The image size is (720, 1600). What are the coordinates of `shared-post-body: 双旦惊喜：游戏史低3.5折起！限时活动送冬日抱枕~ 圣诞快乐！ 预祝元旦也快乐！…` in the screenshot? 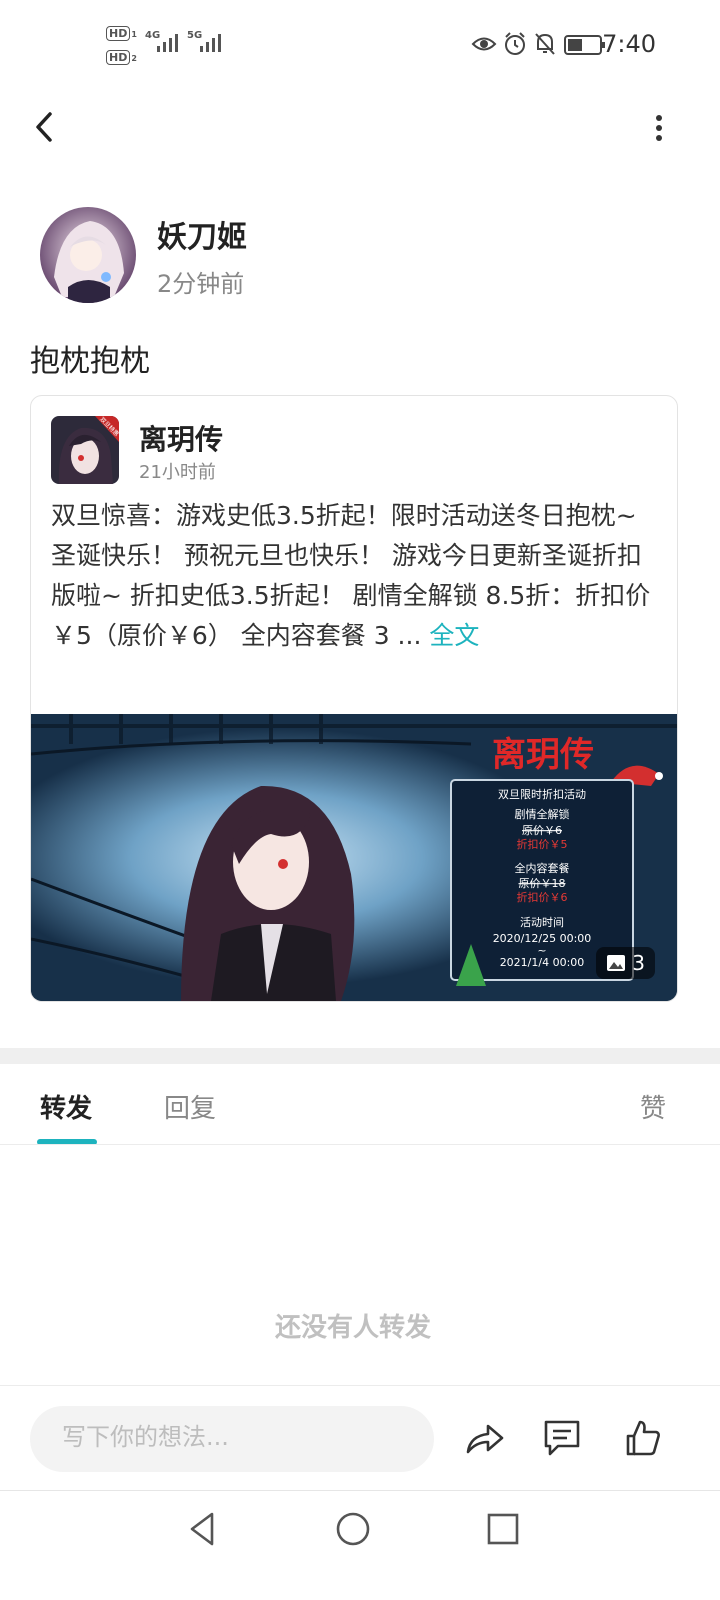 It's located at (355, 576).